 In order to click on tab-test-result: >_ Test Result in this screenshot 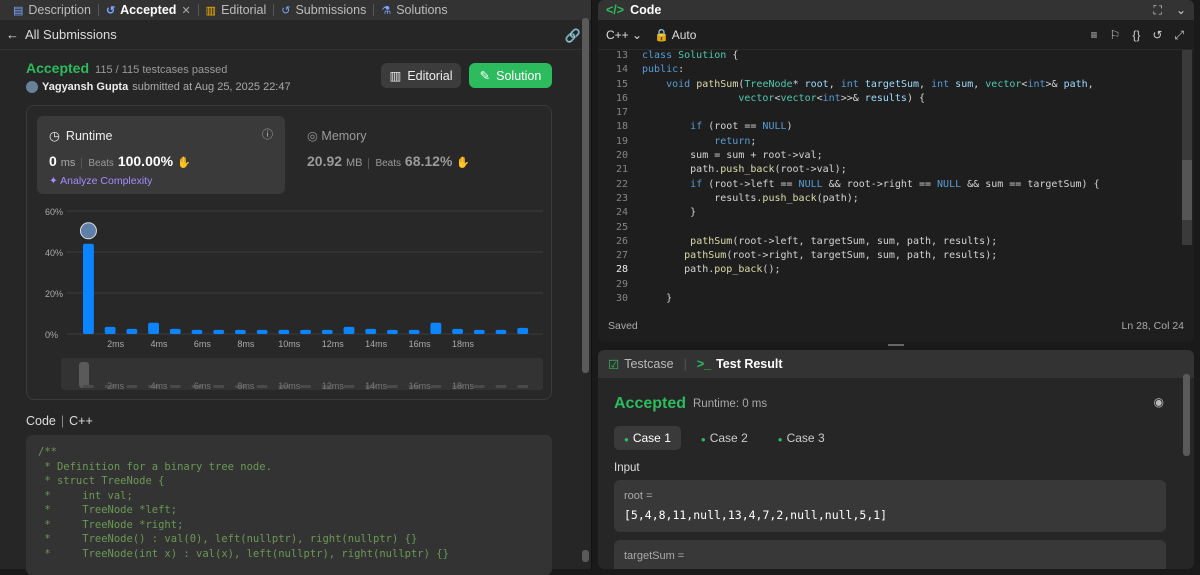, I will do `click(740, 364)`.